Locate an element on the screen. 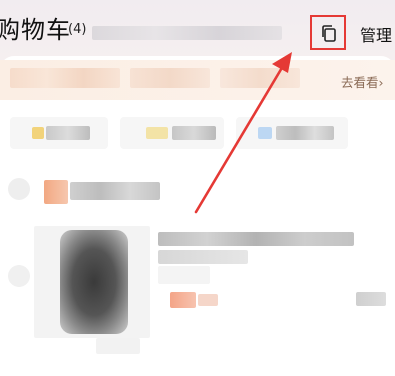  annotation-arrow is located at coordinates (243, 133).